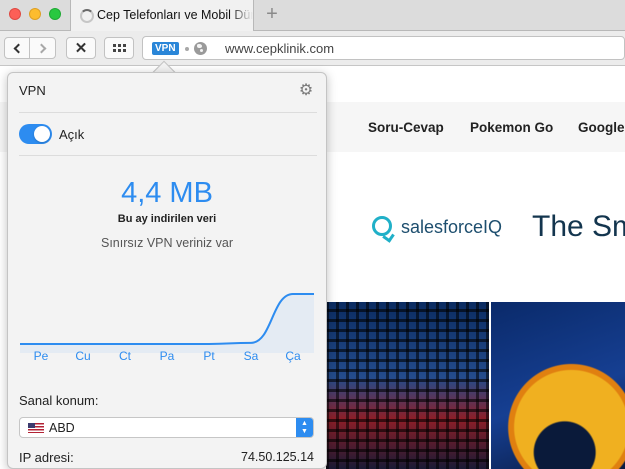 This screenshot has width=625, height=469. I want to click on location-select: ABD ▲ ▼, so click(166, 427).